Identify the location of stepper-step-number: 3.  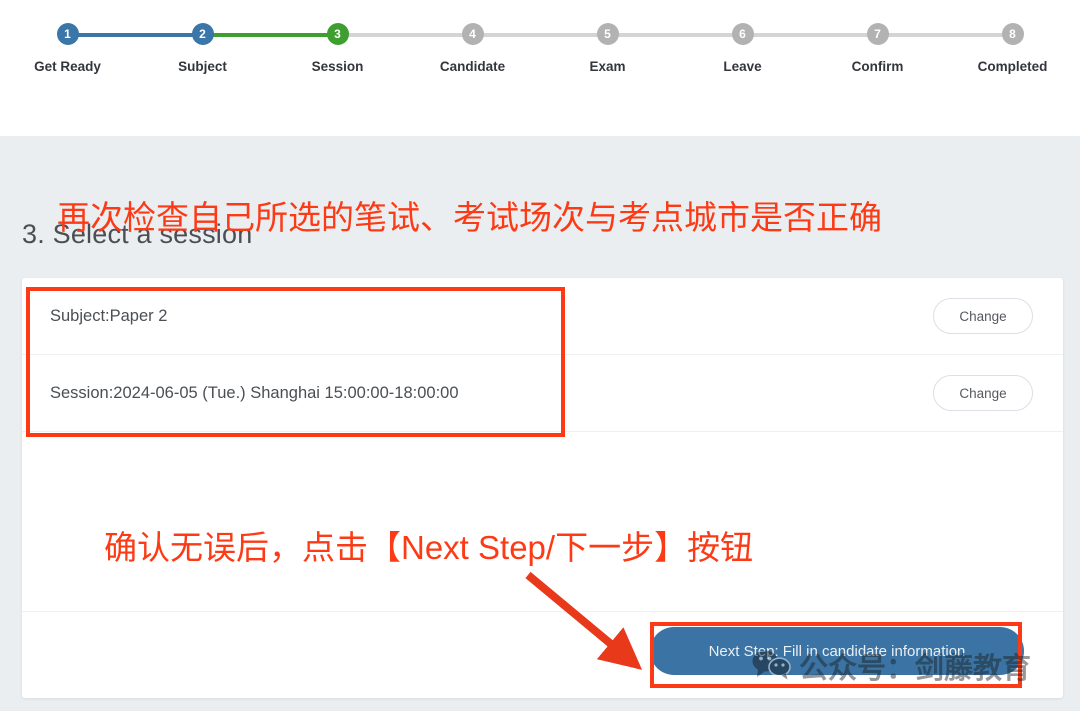
(337, 34).